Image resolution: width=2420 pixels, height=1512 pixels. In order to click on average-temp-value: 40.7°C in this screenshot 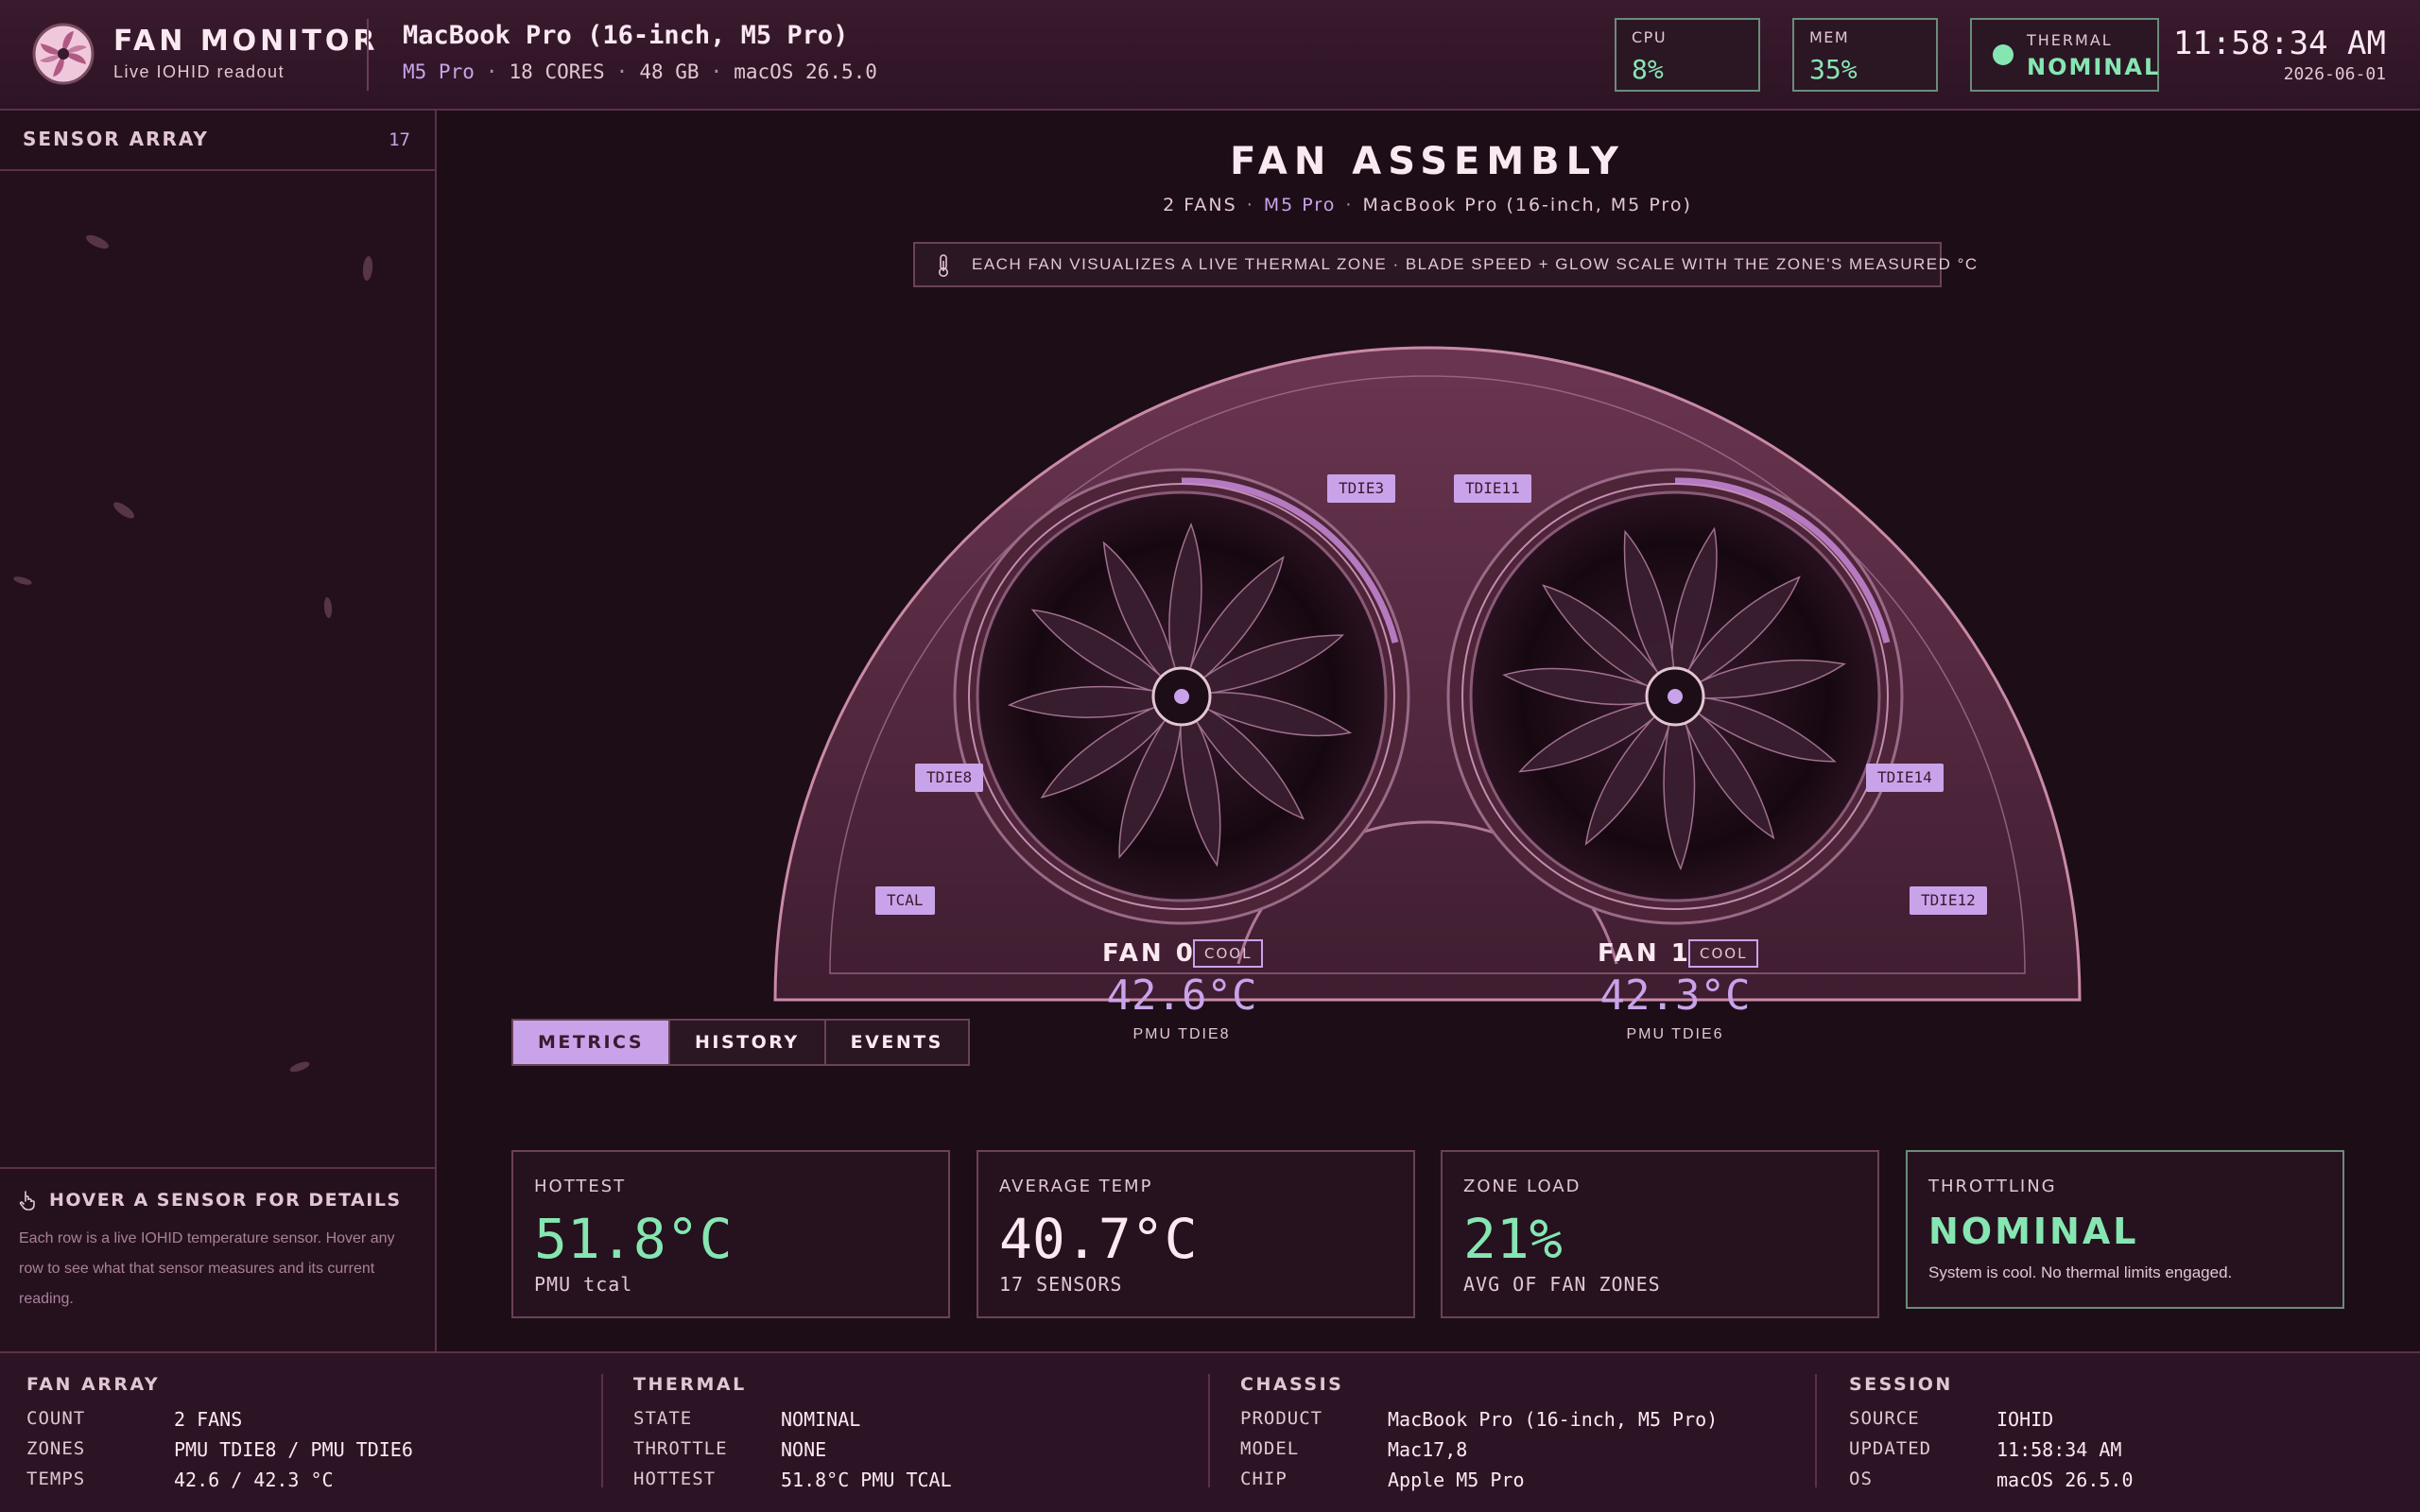, I will do `click(1098, 1239)`.